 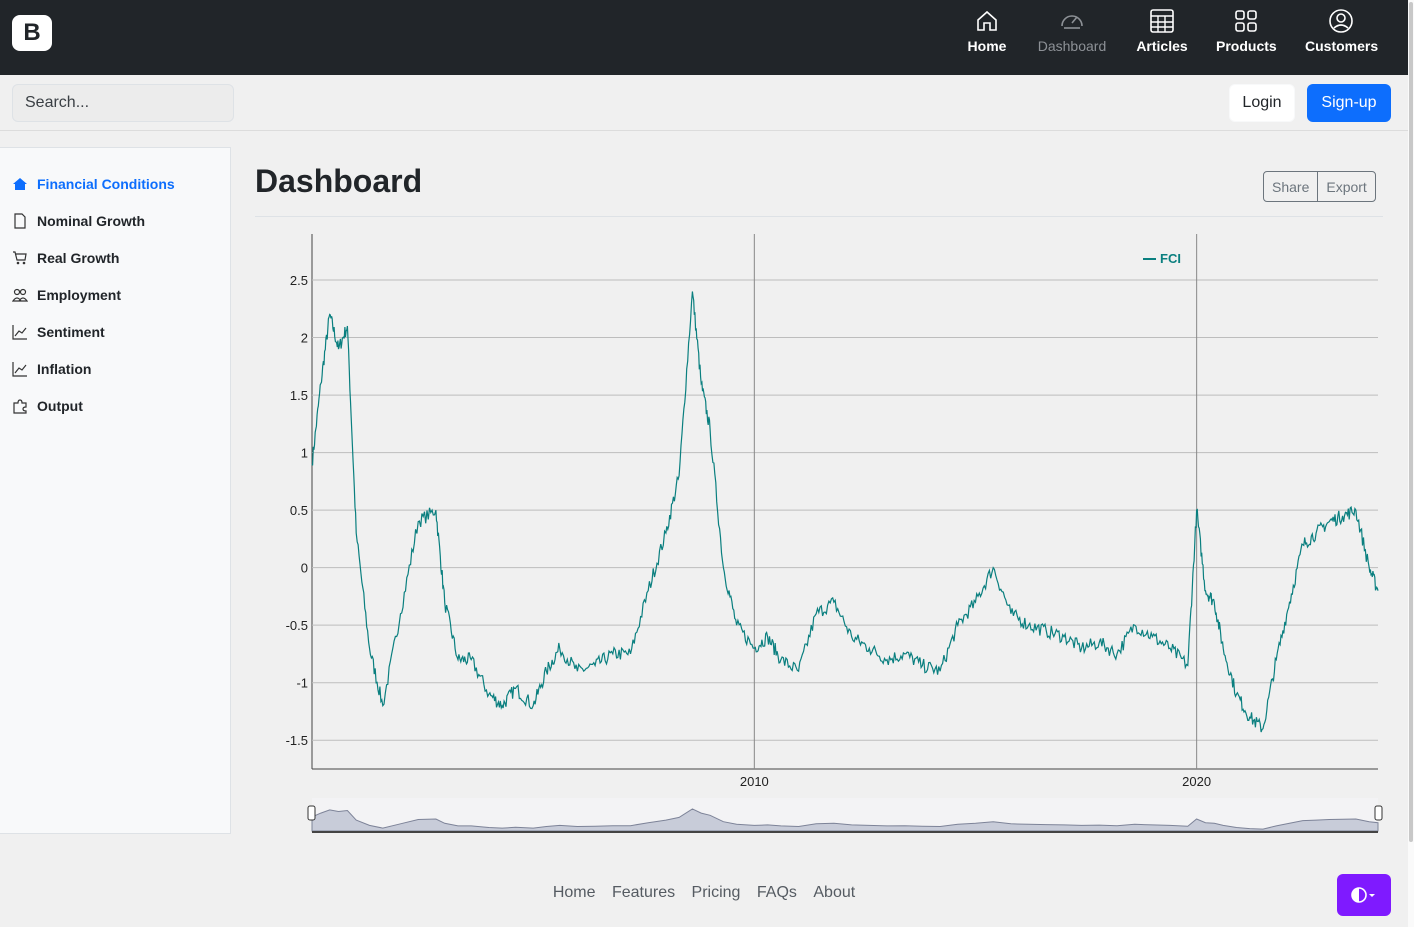 What do you see at coordinates (1349, 103) in the screenshot?
I see `signup-button: Sign-up` at bounding box center [1349, 103].